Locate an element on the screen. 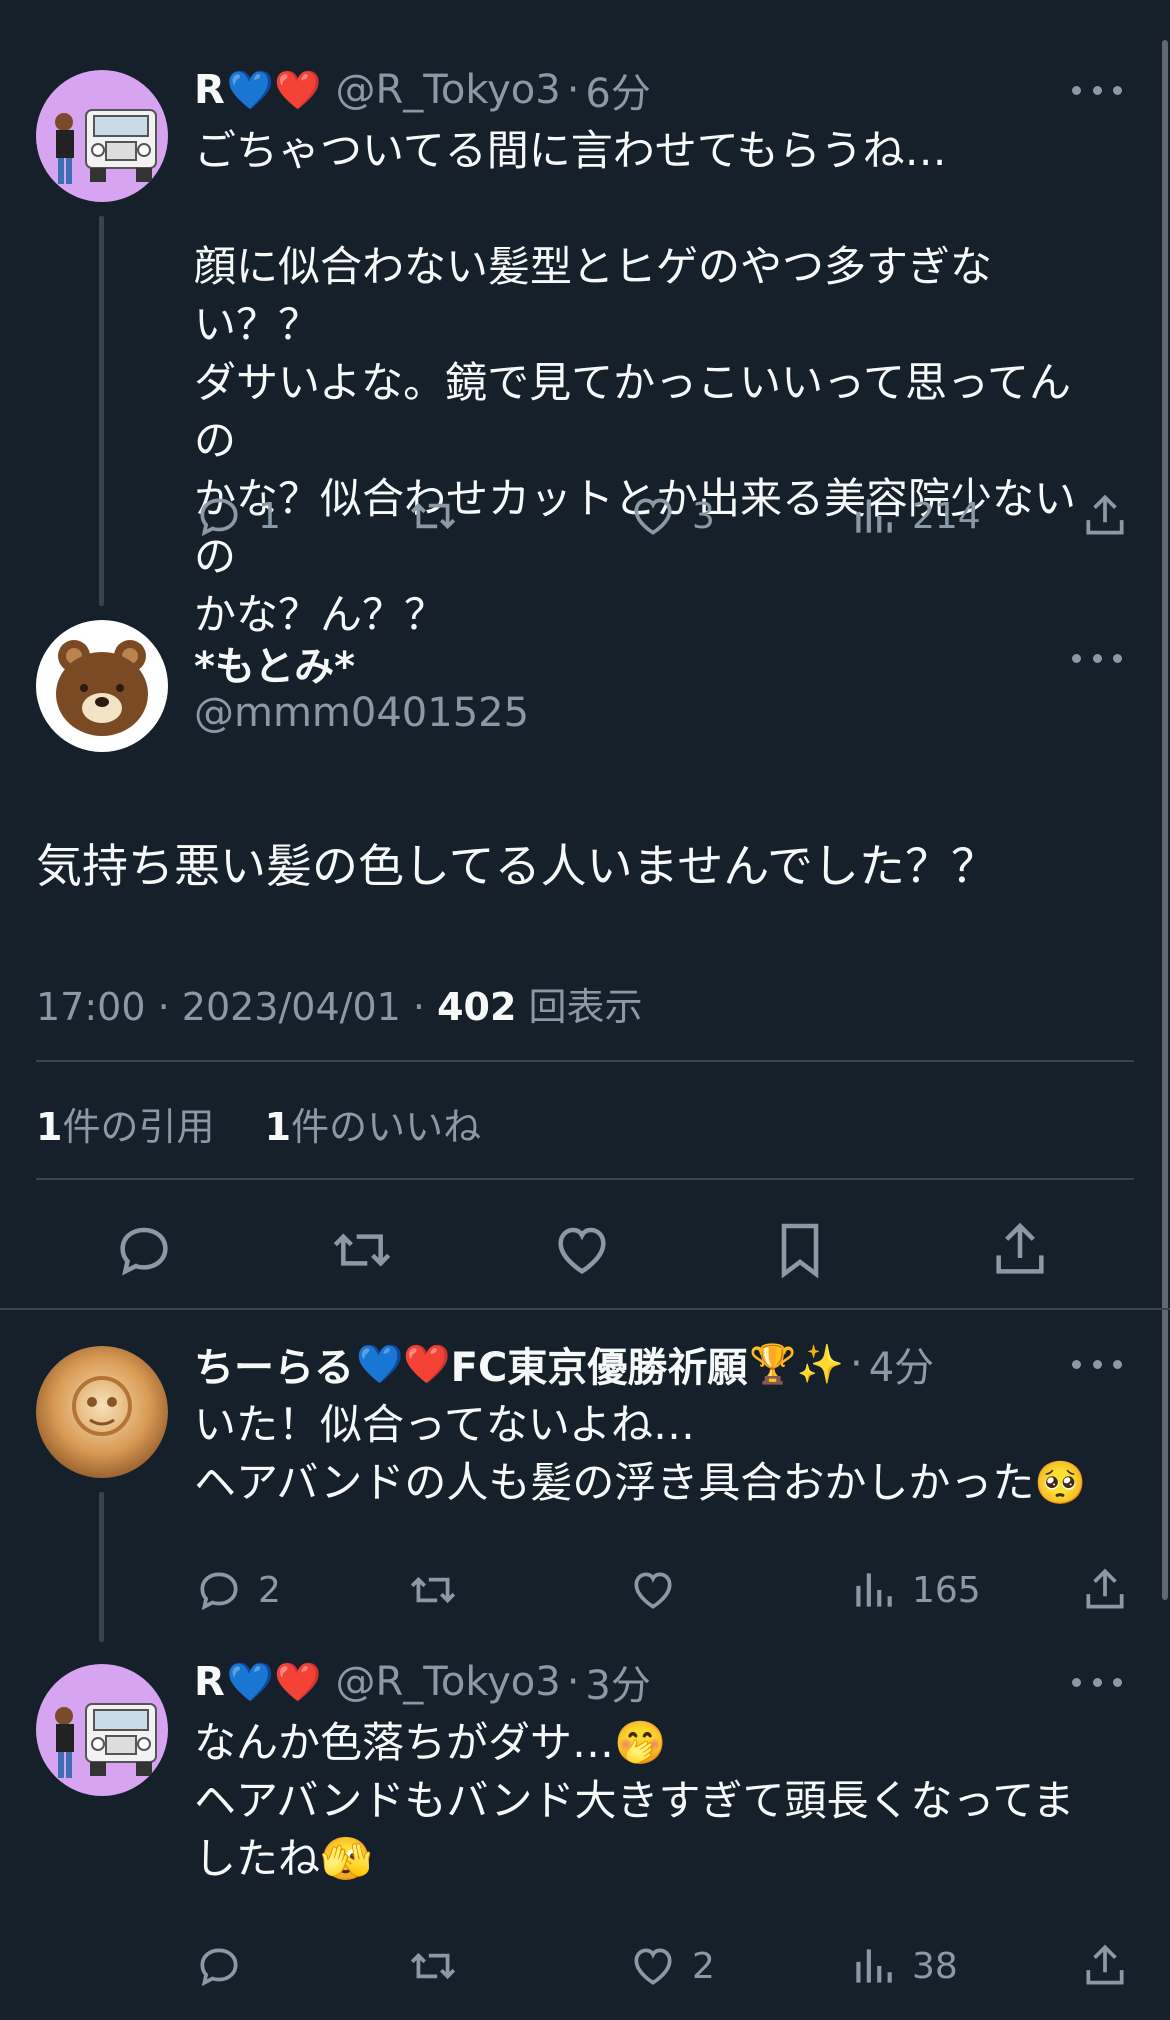  like-total: 1 is located at coordinates (278, 1127).